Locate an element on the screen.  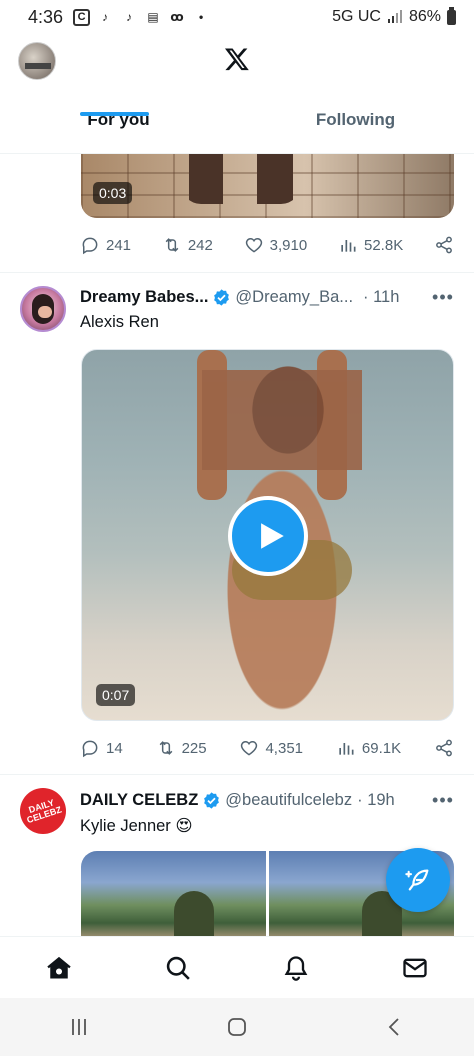
mail-icon is located at coordinates (415, 967).